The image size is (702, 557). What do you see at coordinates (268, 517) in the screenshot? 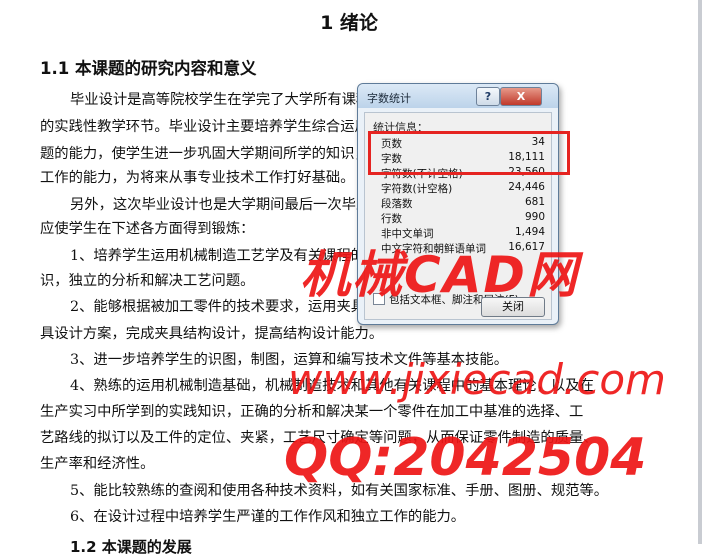
I see `body-line: 6、在设计过程中培养学生严谨的工作作风和独立工作的能力。` at bounding box center [268, 517].